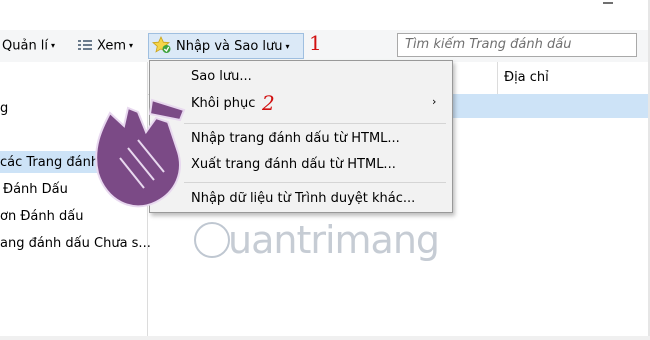  I want to click on column-divider, so click(497, 78).